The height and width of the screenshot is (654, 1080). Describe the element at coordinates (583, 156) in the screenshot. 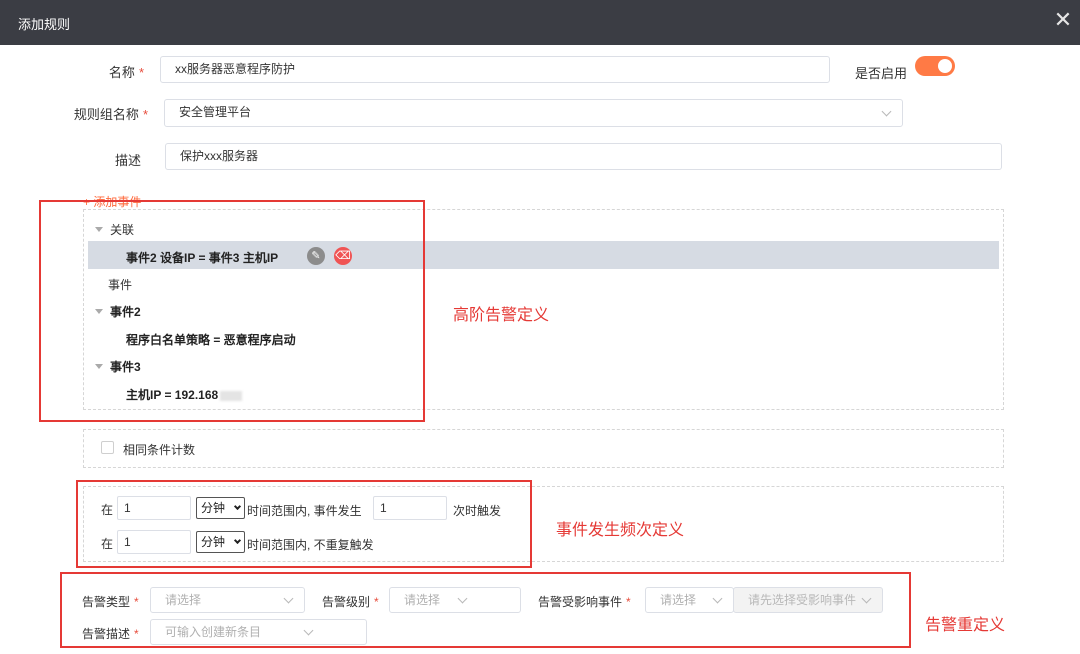

I see `desc-input: 保护xxx服务器` at that location.